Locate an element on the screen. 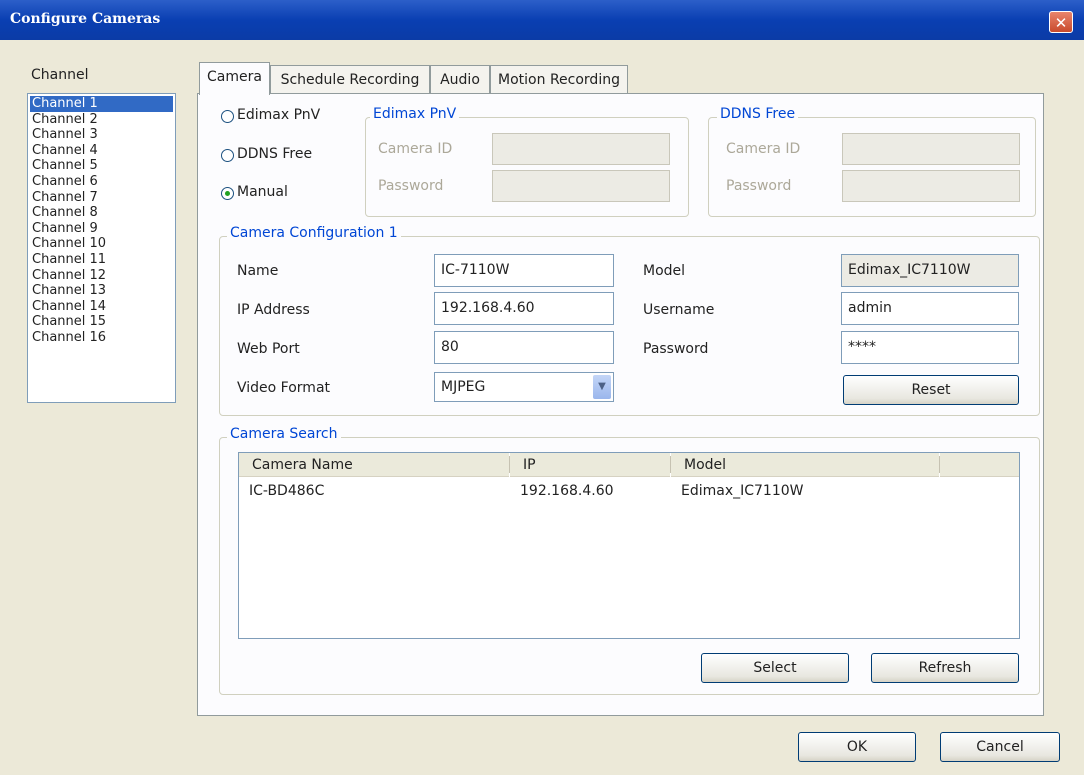 Image resolution: width=1084 pixels, height=775 pixels. ddns-password-label: Password is located at coordinates (759, 186).